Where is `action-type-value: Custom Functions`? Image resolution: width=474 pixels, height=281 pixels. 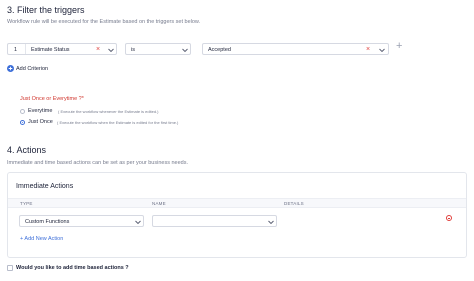
action-type-value: Custom Functions is located at coordinates (47, 222).